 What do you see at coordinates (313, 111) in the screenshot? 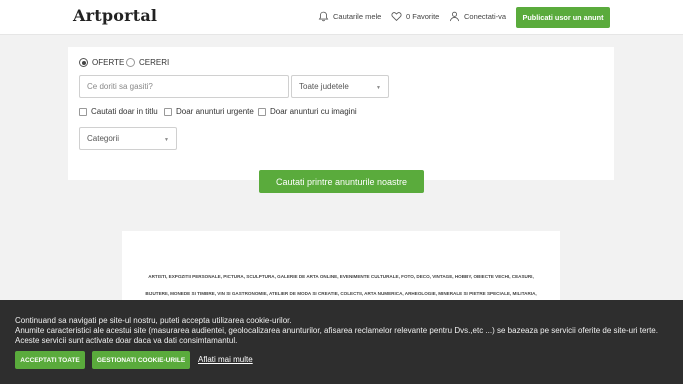
I see `checkbox-with-images-label: Doar anunturi cu imagini` at bounding box center [313, 111].